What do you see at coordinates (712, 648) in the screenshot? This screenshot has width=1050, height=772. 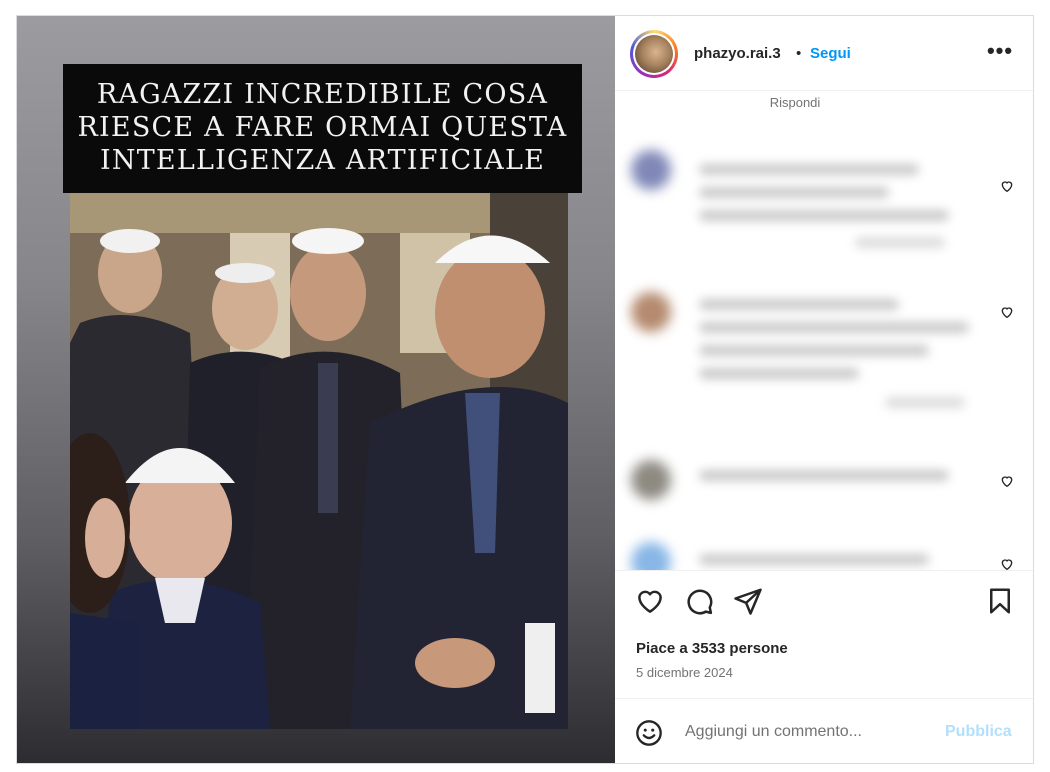 I see `likes-count: Piace a 3533 persone` at bounding box center [712, 648].